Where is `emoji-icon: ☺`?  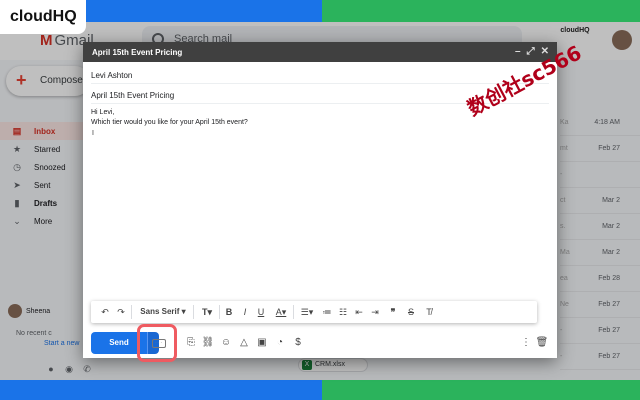
emoji-icon: ☺ is located at coordinates (226, 343).